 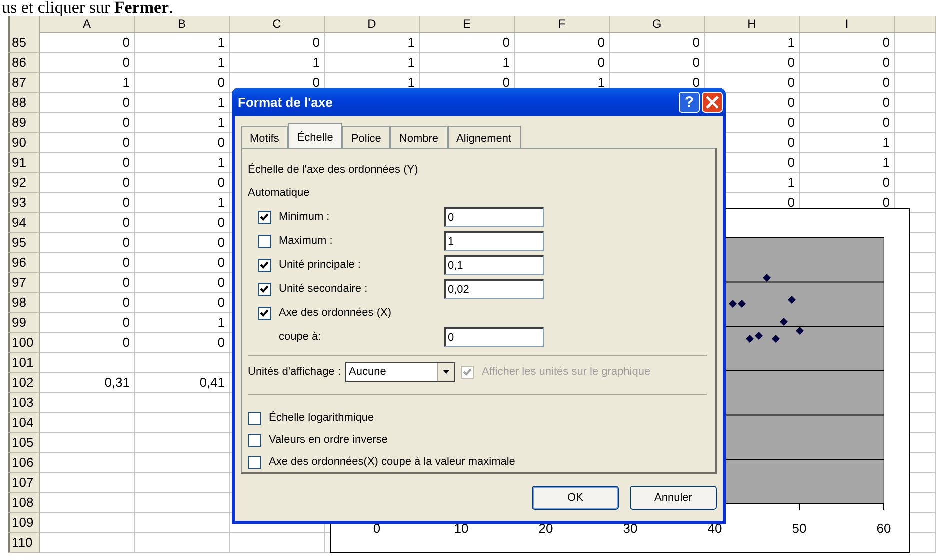 I want to click on row-header: 106, so click(x=24, y=463).